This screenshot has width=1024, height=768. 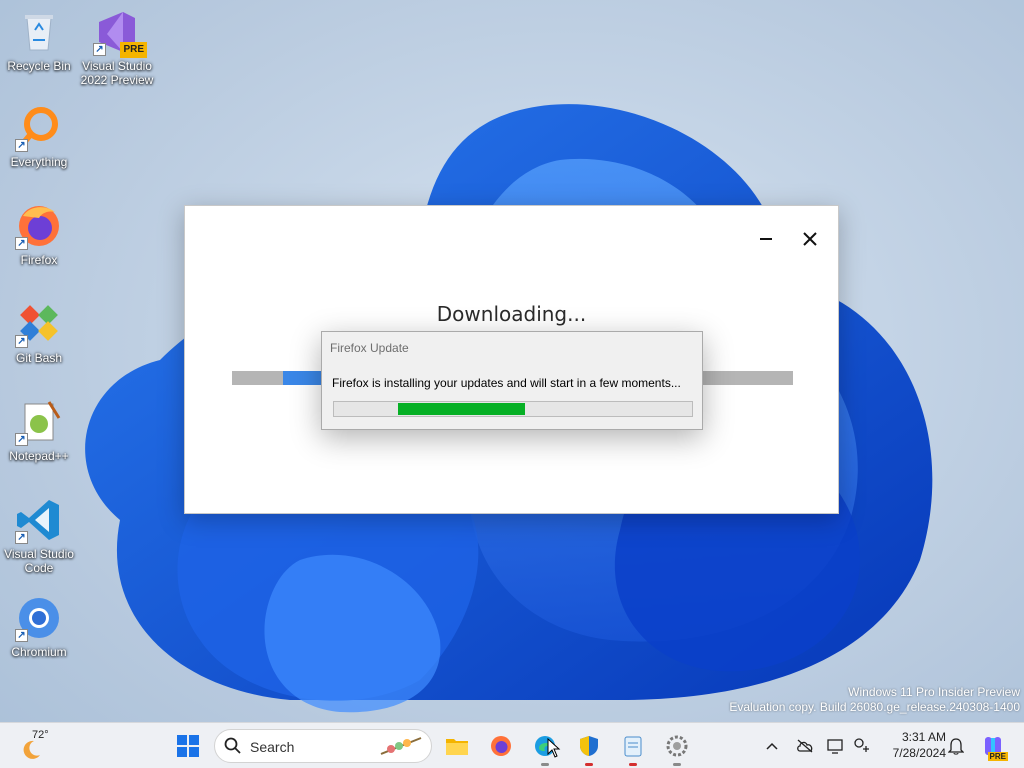 I want to click on taskbar-firefox, so click(x=501, y=746).